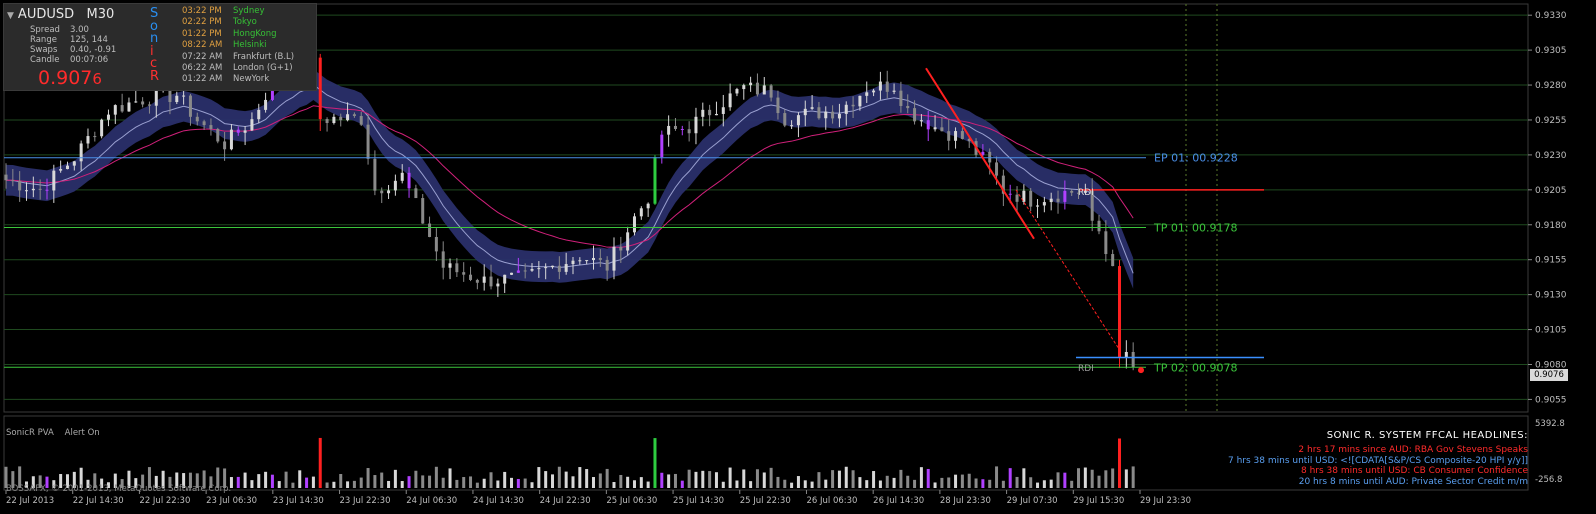 The width and height of the screenshot is (1596, 514). I want to click on session-name: London (G+1), so click(263, 68).